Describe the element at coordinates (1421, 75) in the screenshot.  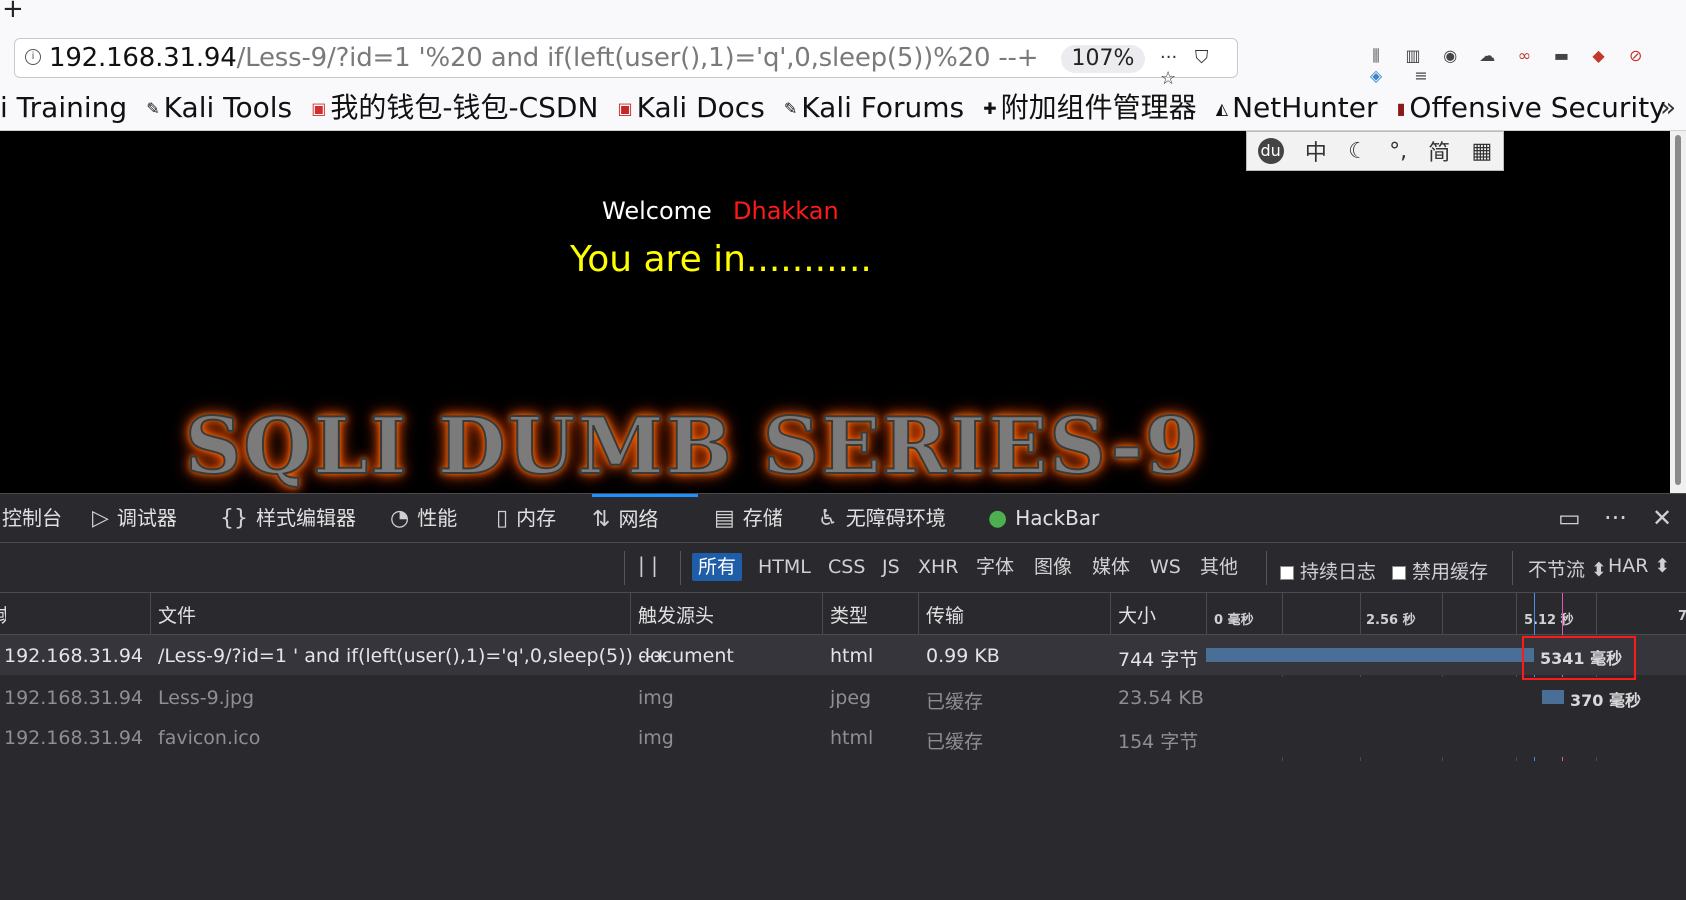
I see `menu-icon: ≡` at that location.